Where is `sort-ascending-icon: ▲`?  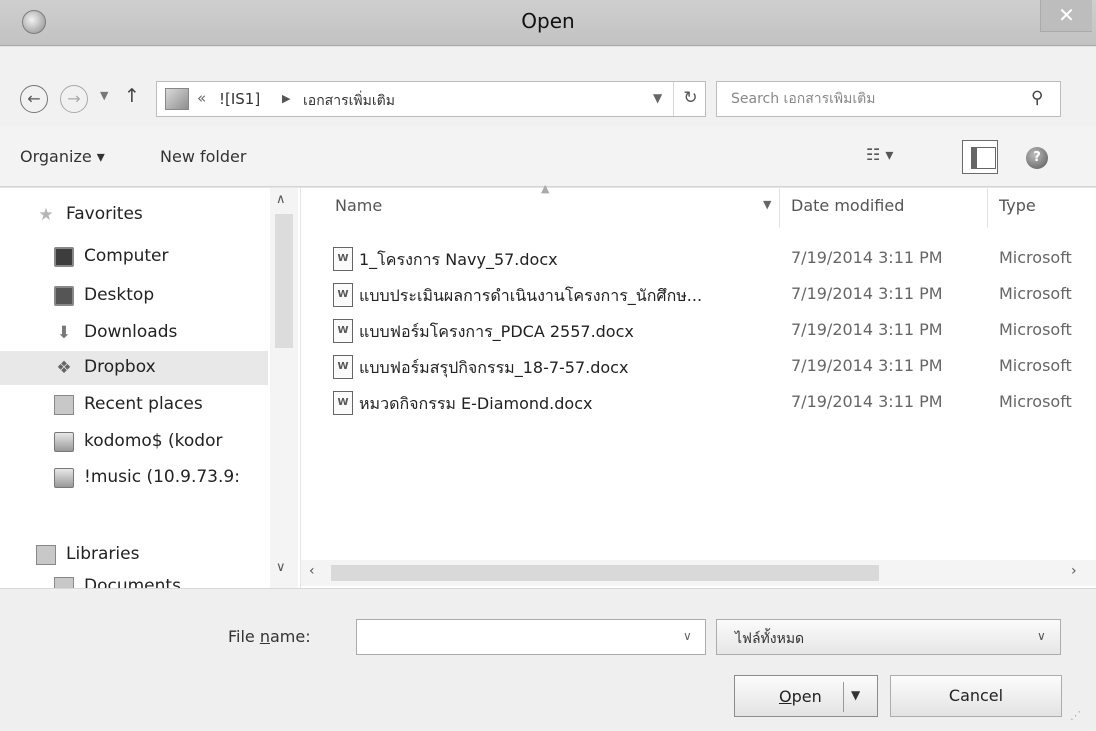 sort-ascending-icon: ▲ is located at coordinates (545, 188).